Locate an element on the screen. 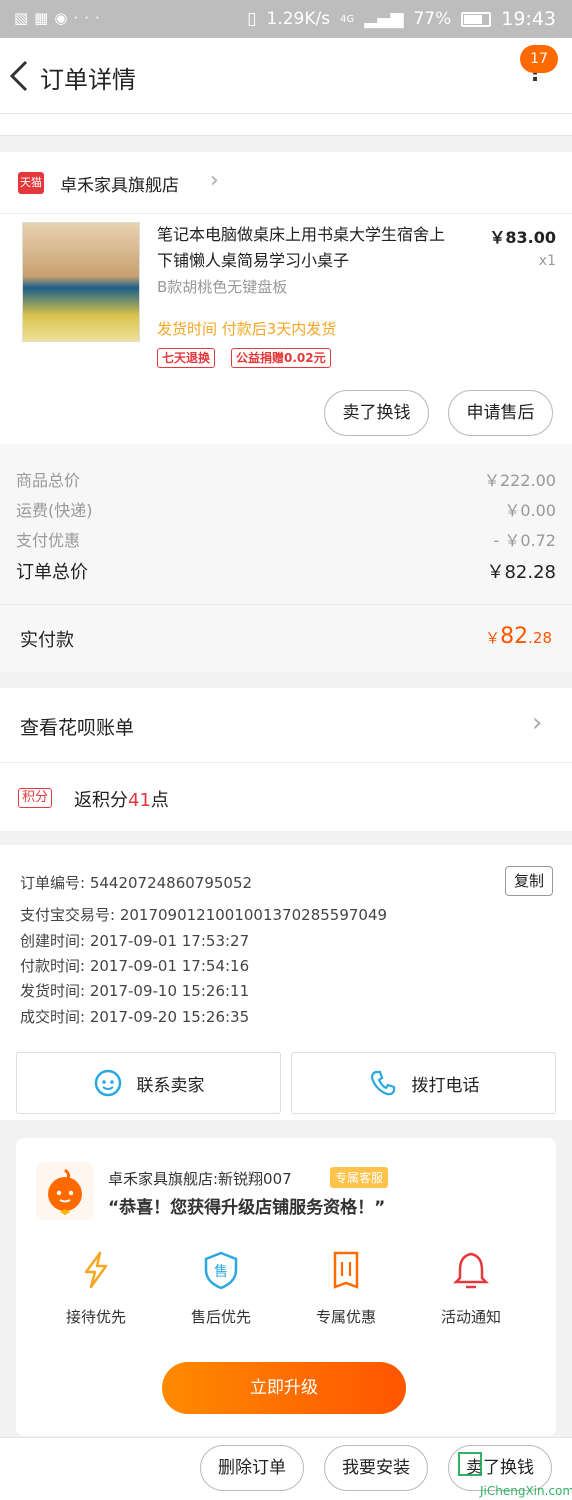 The image size is (572, 1500). call-button: 拨打电话 is located at coordinates (423, 1083).